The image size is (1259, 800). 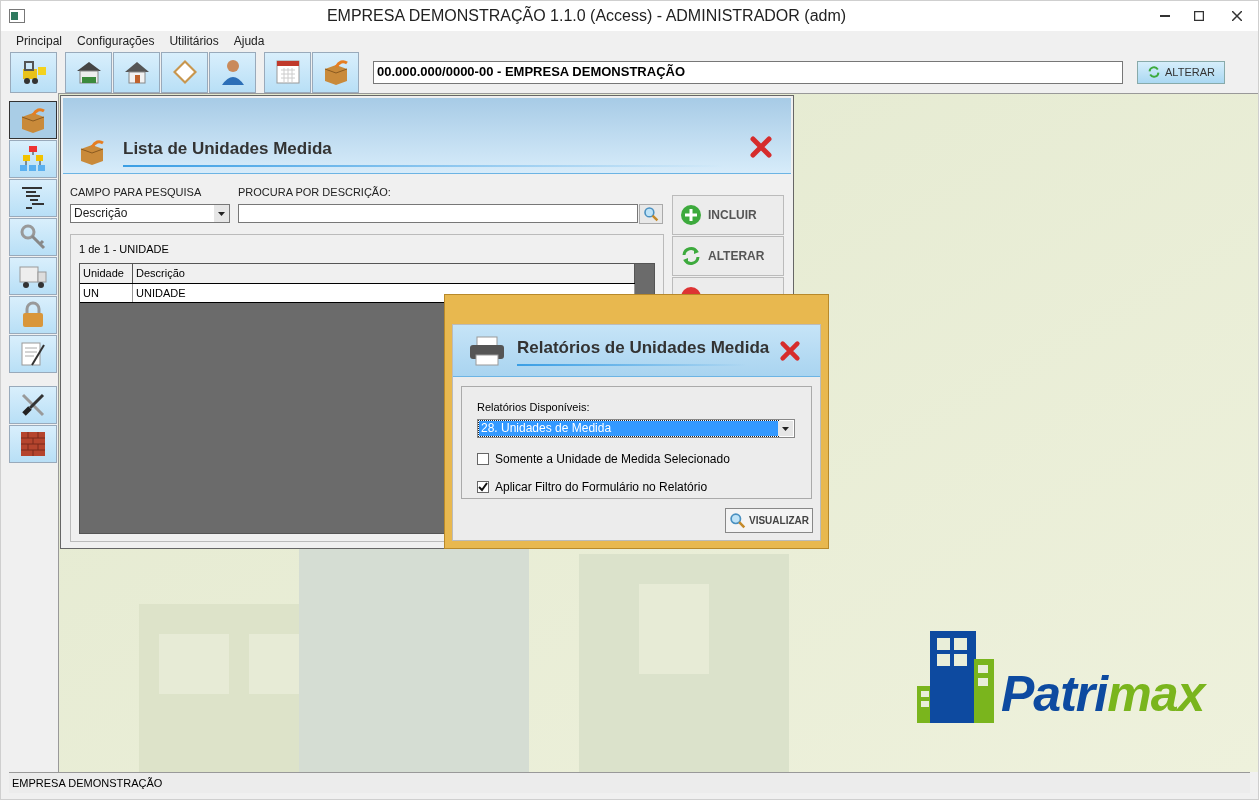 I want to click on menu-item: Ajuda, so click(x=249, y=41).